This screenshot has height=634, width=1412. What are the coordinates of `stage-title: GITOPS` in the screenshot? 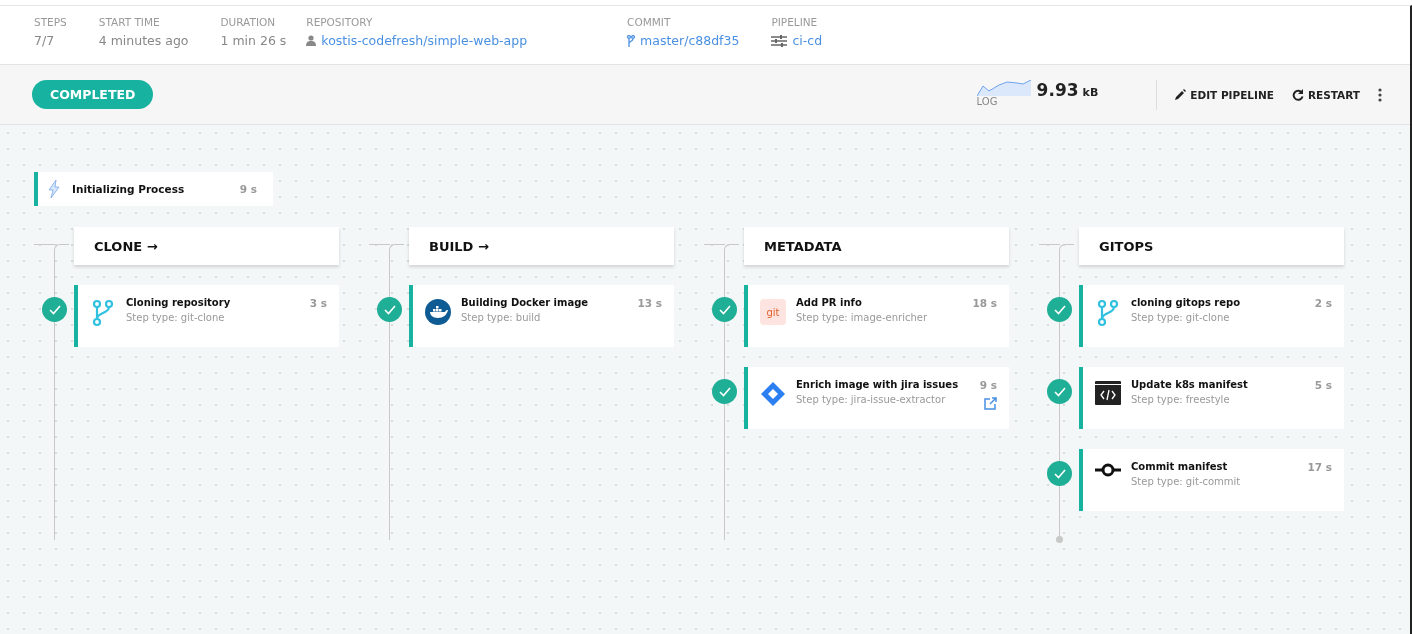 It's located at (1211, 246).